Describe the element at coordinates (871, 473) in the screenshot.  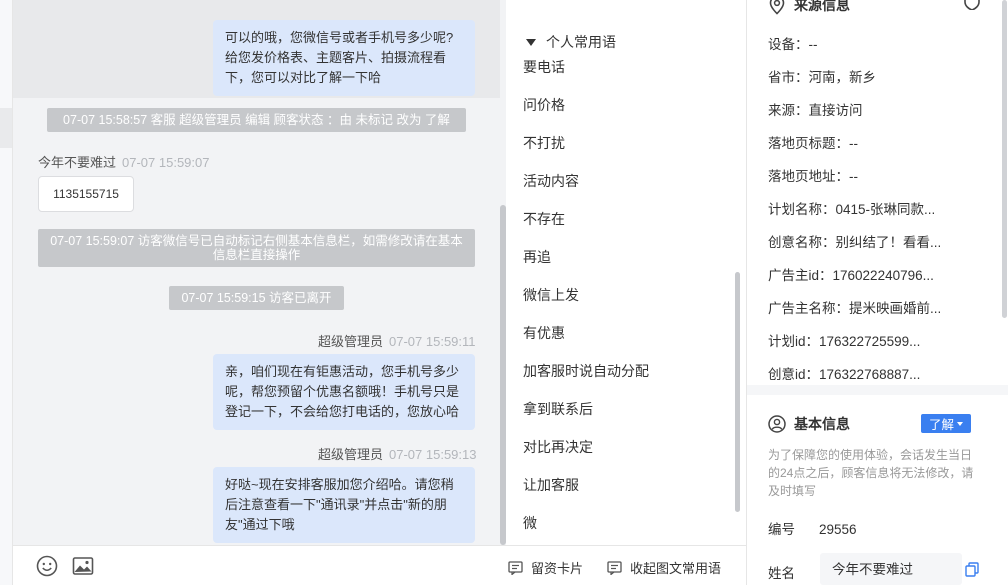
I see `edit-notice: 为了保障您的使用体验，会话发生当日的24点之后，顾客信息将无法修改，请及时填写` at that location.